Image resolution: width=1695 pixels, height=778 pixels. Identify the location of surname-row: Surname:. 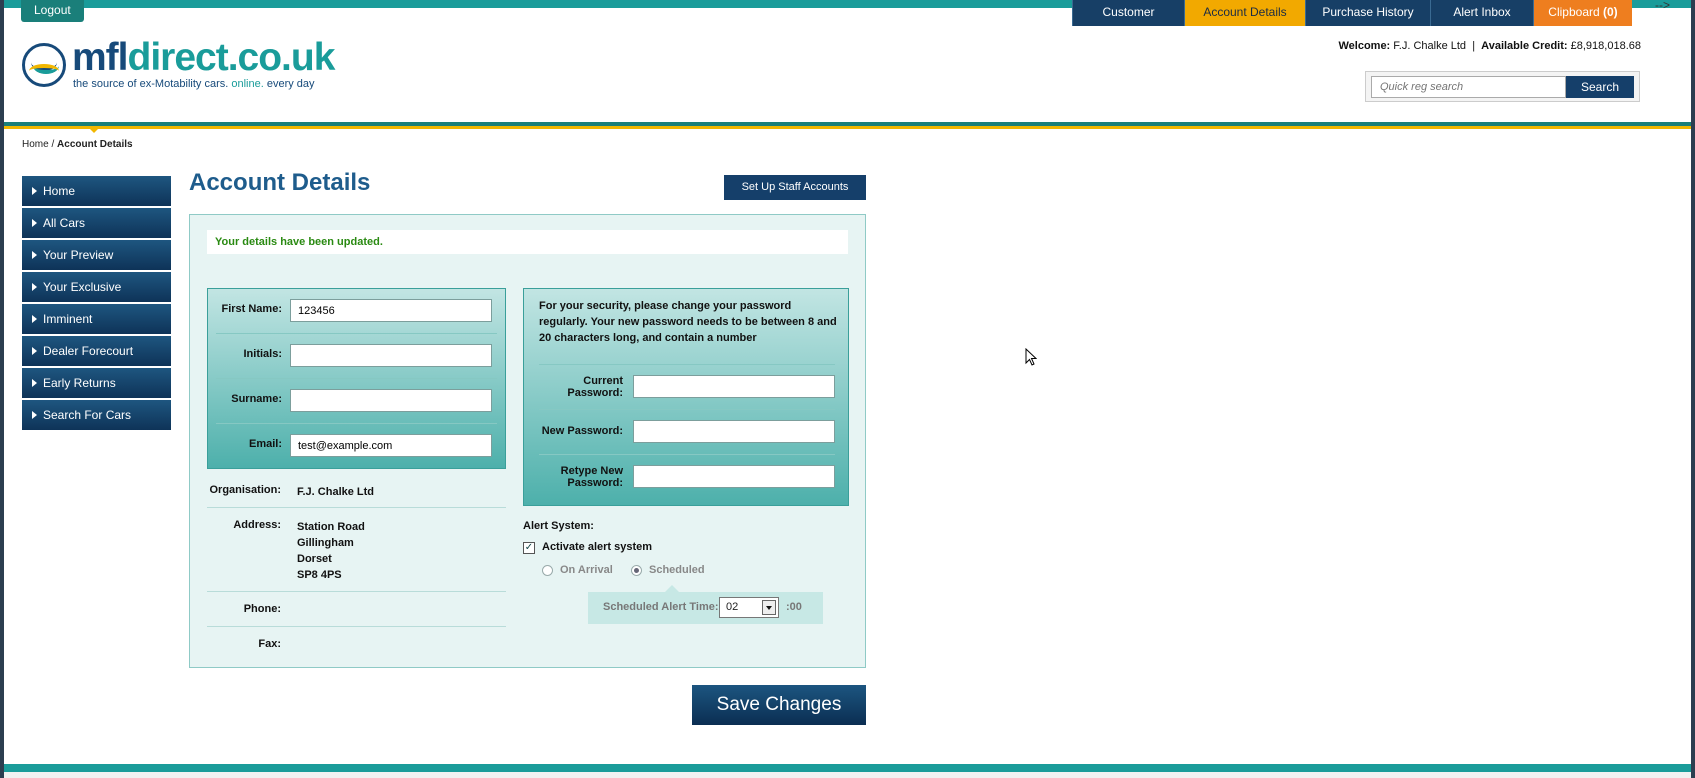
(356, 401).